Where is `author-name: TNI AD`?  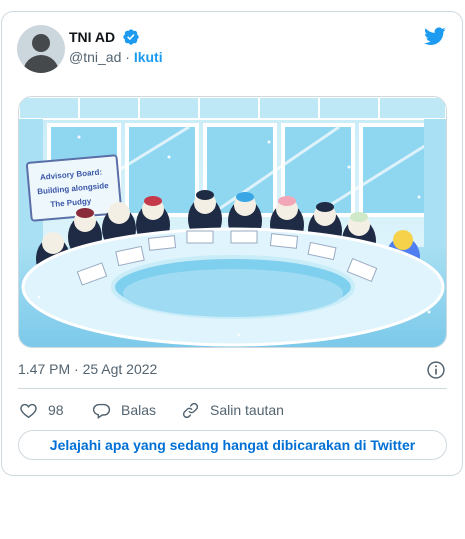 author-name: TNI AD is located at coordinates (92, 37).